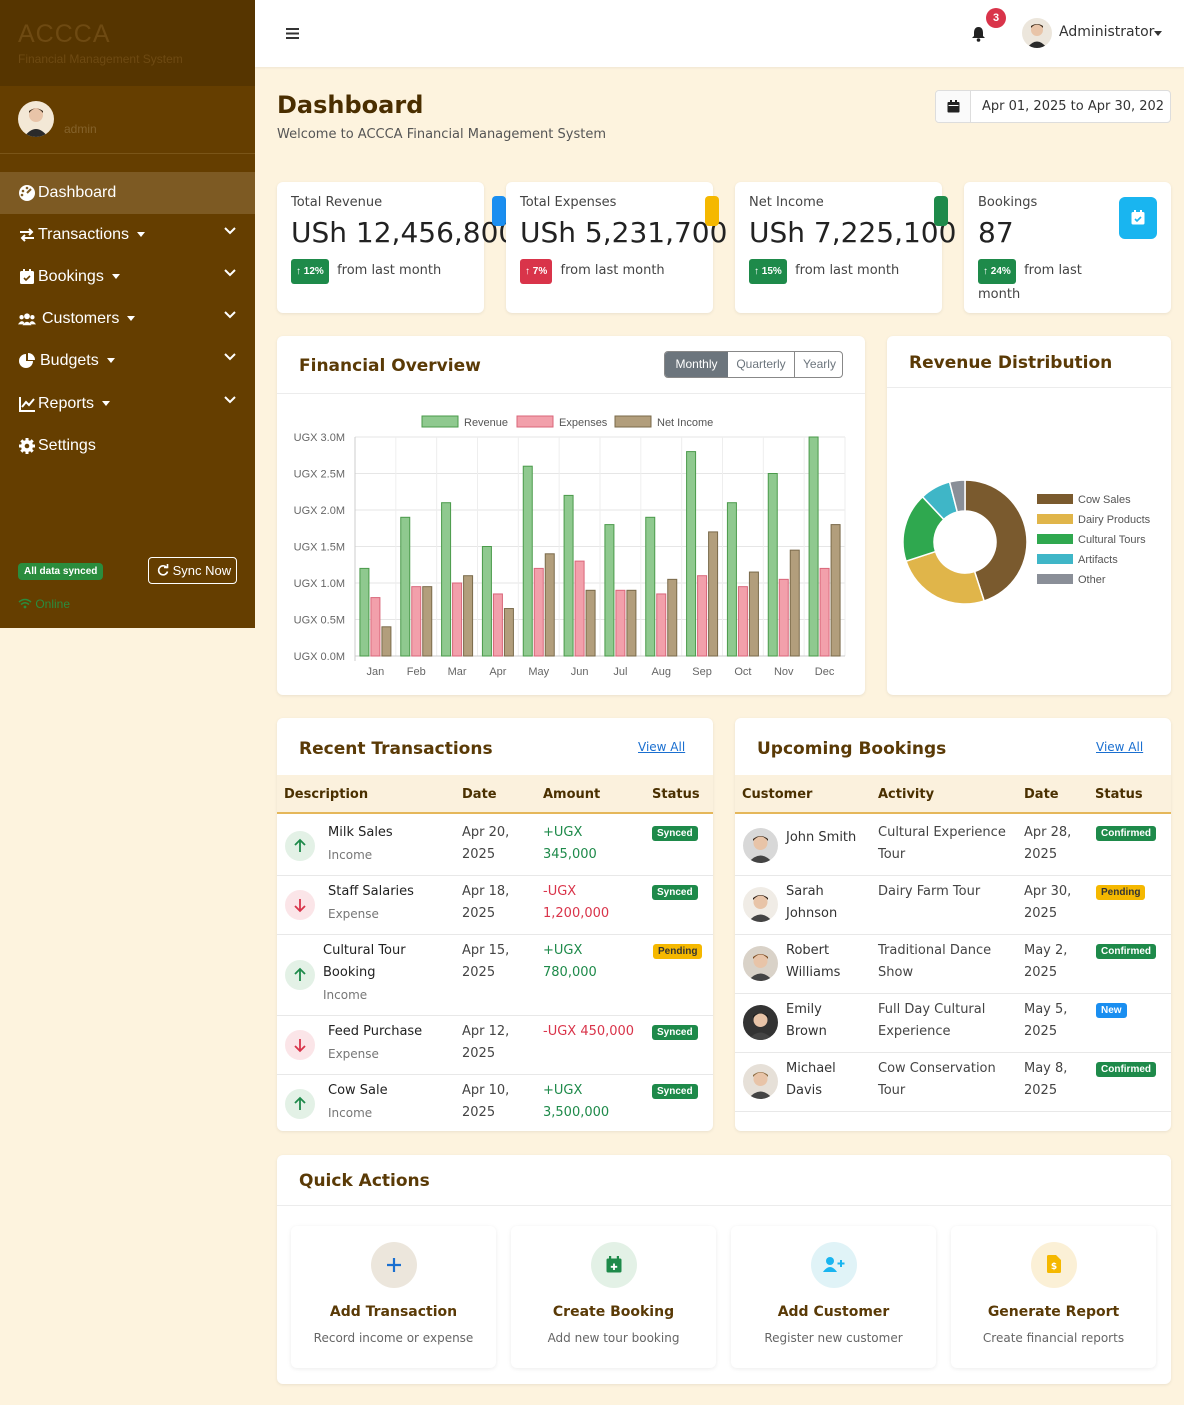 This screenshot has width=1184, height=1405. What do you see at coordinates (678, 951) in the screenshot?
I see `status-badge: Pending` at bounding box center [678, 951].